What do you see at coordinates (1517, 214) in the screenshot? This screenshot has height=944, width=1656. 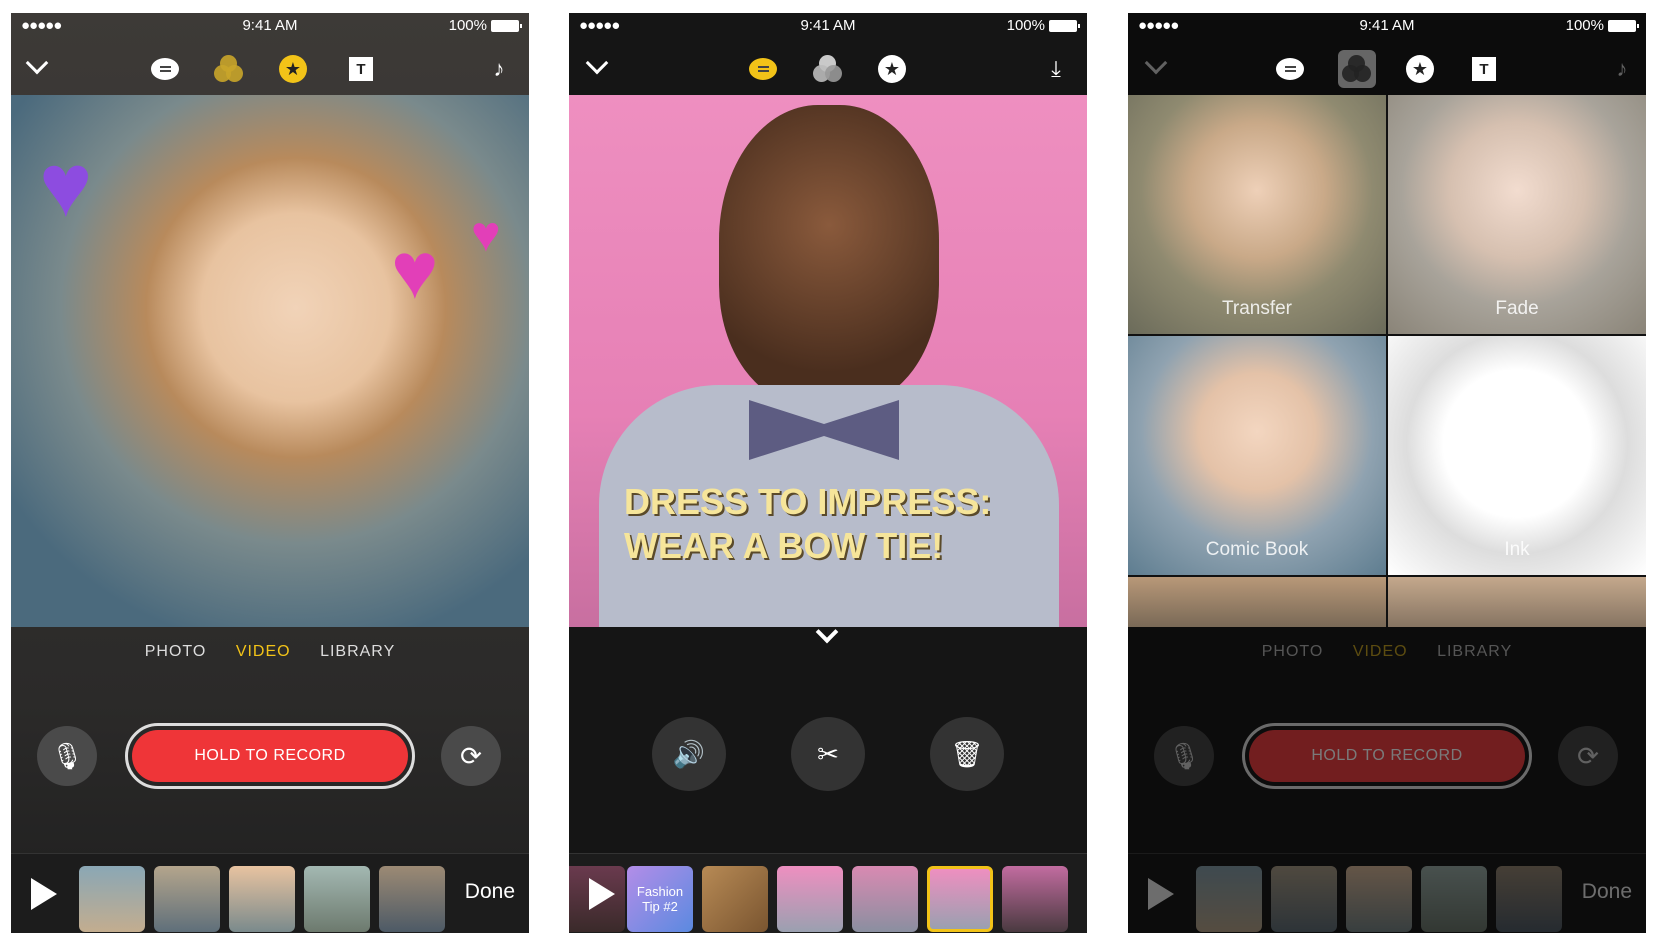 I see `filter-fade: Fade` at bounding box center [1517, 214].